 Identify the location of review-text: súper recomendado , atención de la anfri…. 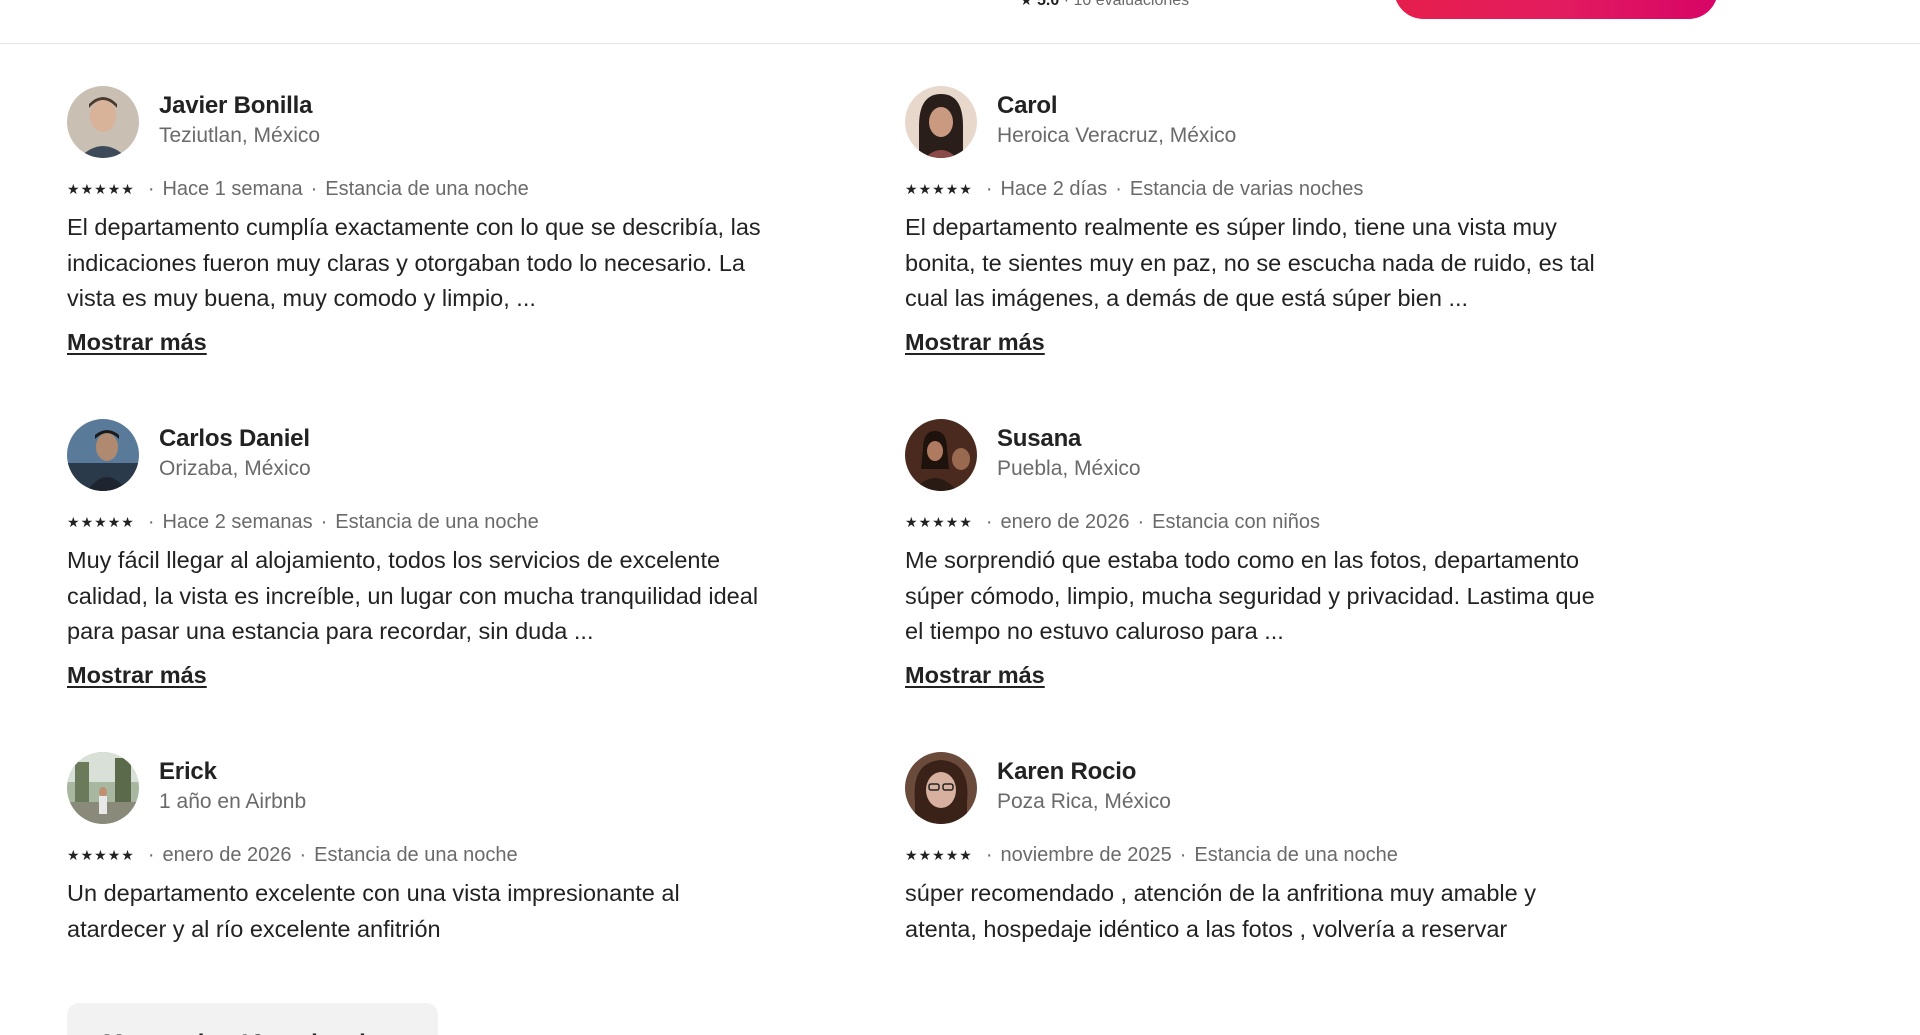
(1220, 911).